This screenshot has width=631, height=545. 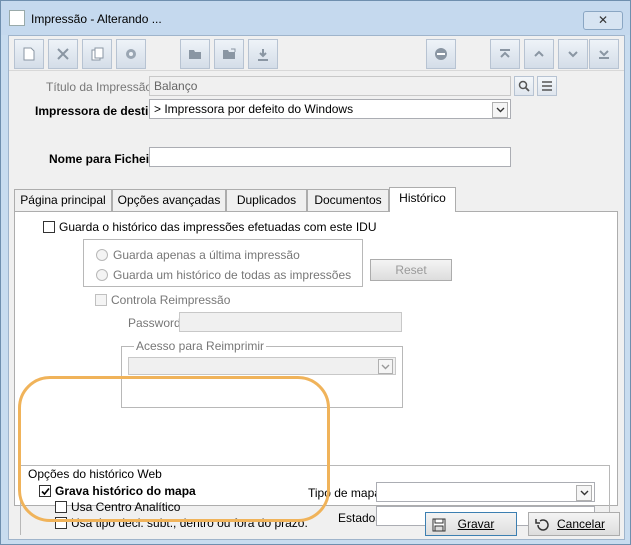 I want to click on radio-ultima-label: Guarda apenas a última impressão, so click(x=206, y=255).